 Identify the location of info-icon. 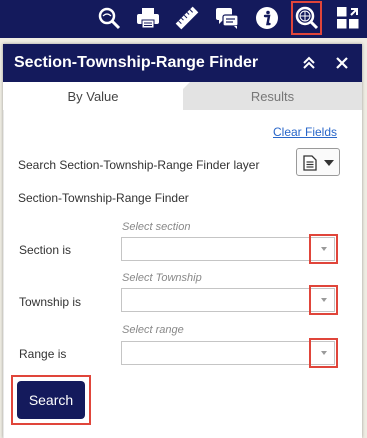
(267, 18).